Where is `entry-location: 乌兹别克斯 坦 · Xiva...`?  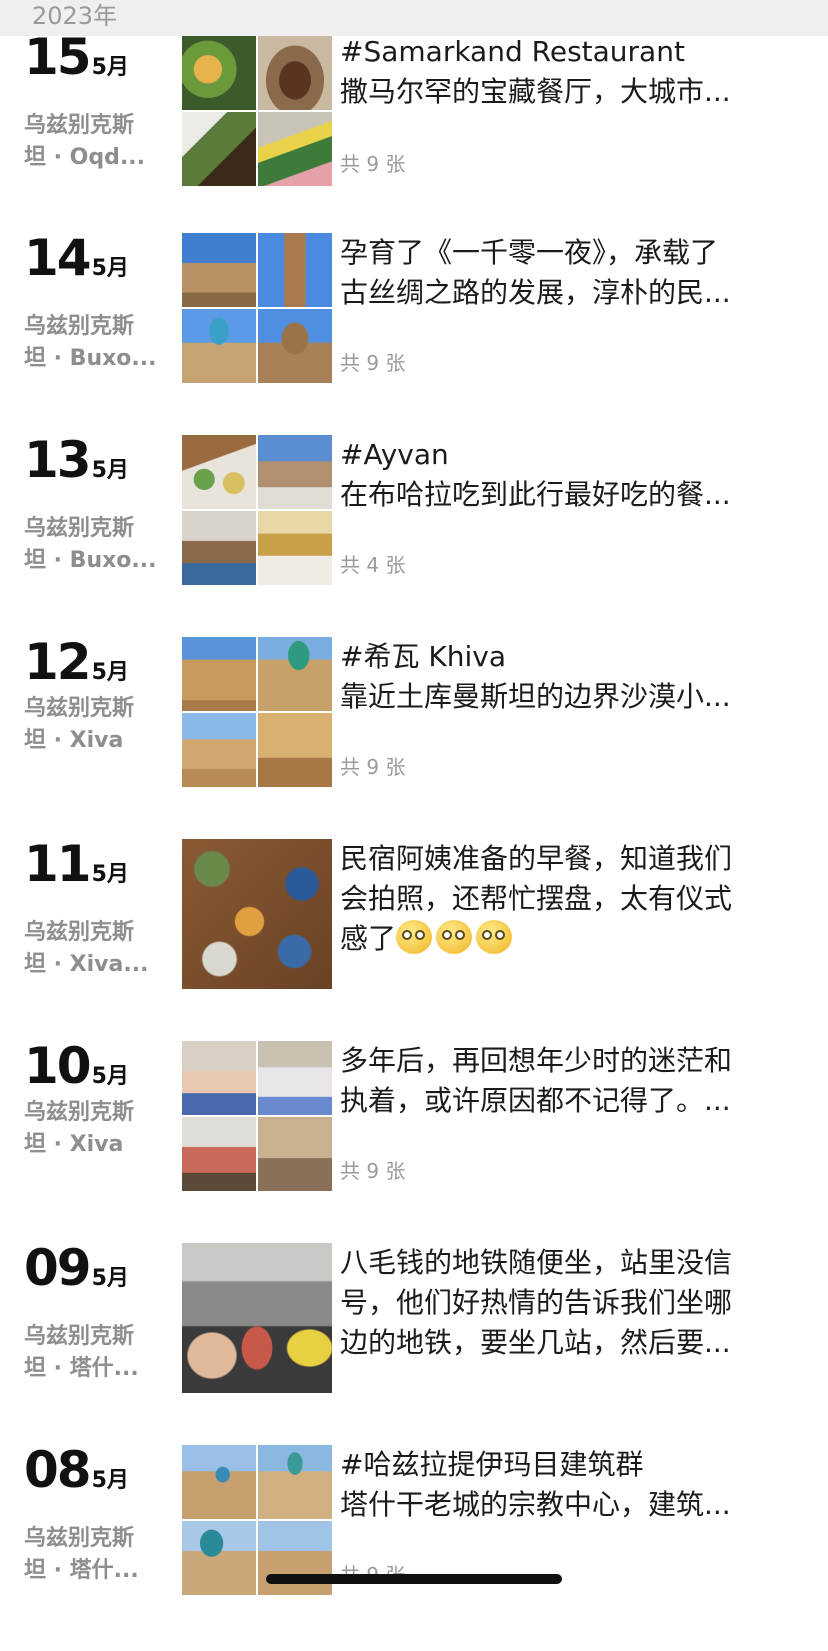
entry-location: 乌兹别克斯 坦 · Xiva... is located at coordinates (94, 949).